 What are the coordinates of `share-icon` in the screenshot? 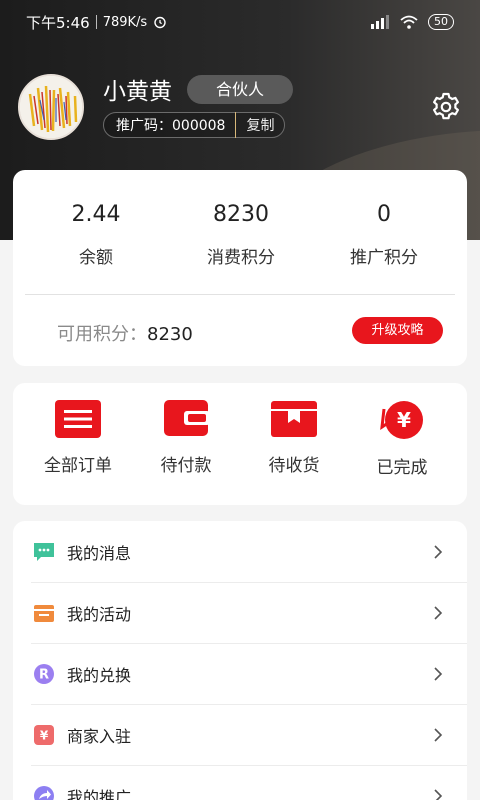 It's located at (44, 792).